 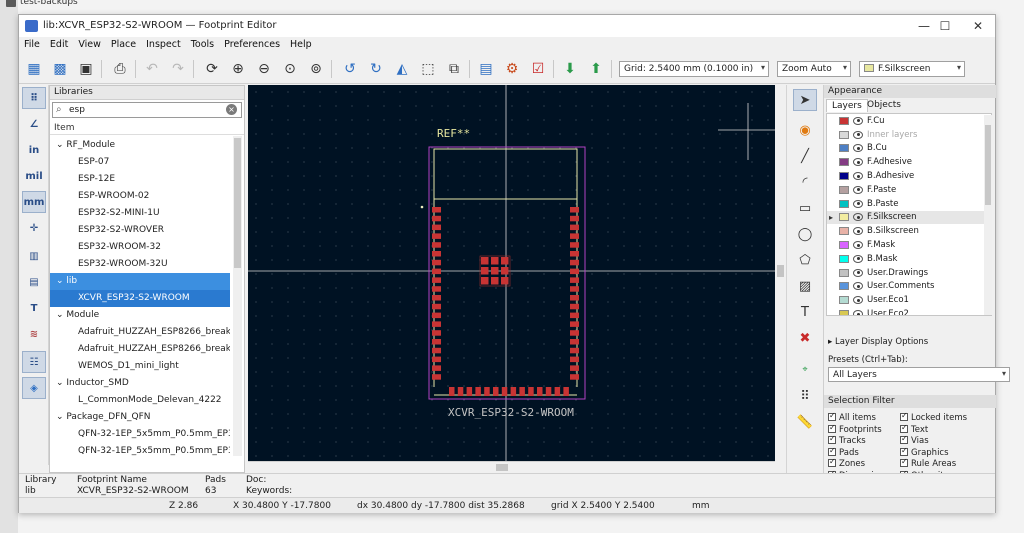 What do you see at coordinates (42, 3) in the screenshot?
I see `desktop-item: test-backups` at bounding box center [42, 3].